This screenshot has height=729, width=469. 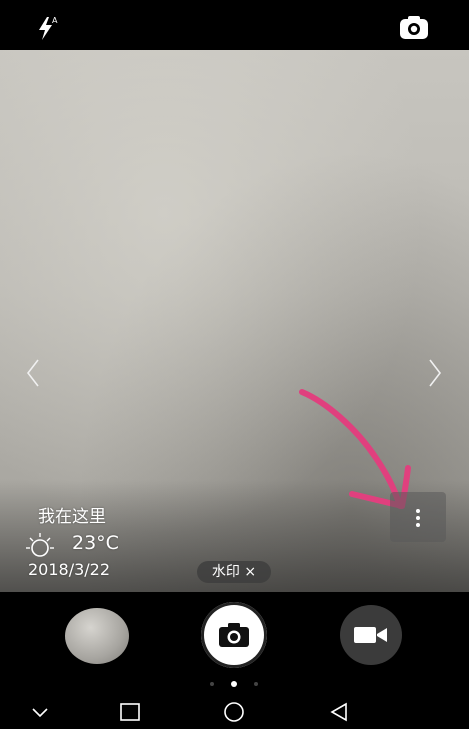 I want to click on mode-pager, so click(x=234, y=684).